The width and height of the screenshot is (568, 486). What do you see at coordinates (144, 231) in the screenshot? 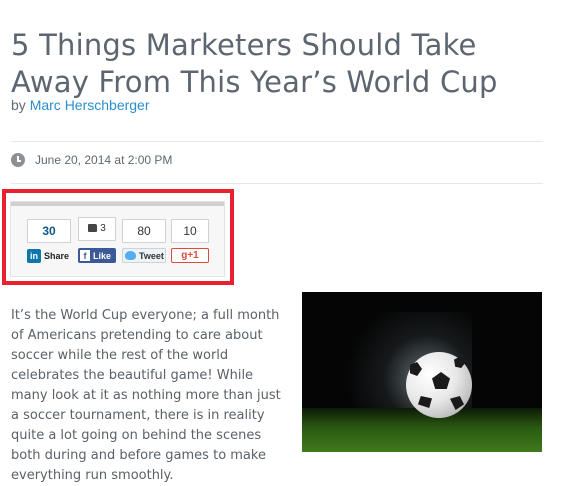
I see `twitter-tweet-count: 80` at bounding box center [144, 231].